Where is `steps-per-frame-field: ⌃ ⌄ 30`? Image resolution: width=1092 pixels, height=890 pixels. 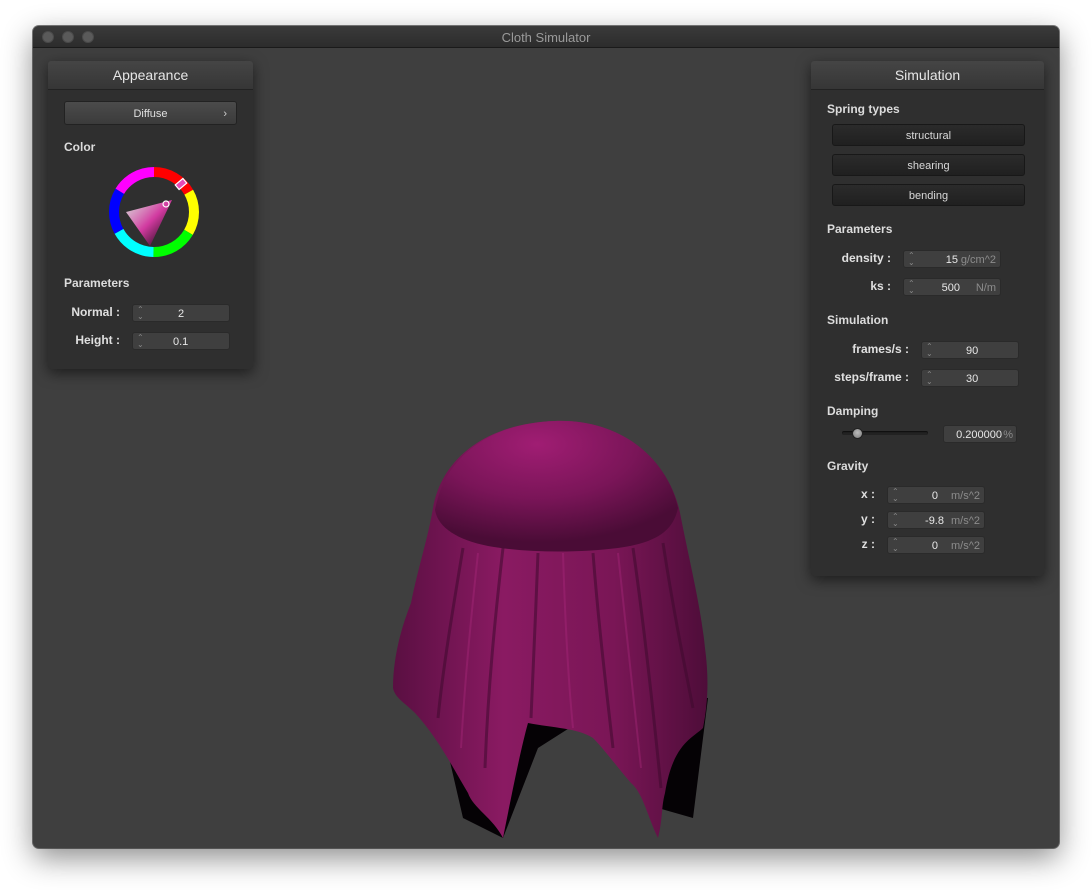
steps-per-frame-field: ⌃ ⌄ 30 is located at coordinates (970, 378).